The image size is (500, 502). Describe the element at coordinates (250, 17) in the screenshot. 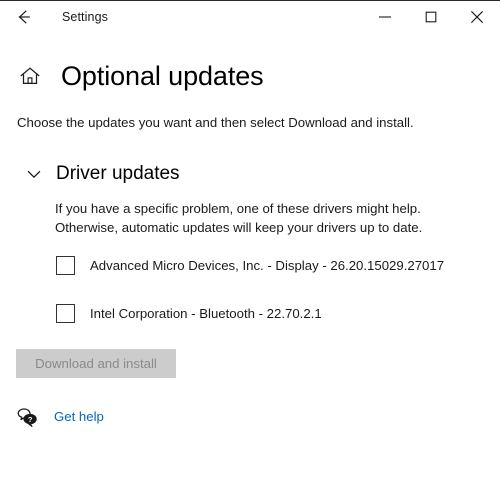

I see `title-bar: Settings` at that location.